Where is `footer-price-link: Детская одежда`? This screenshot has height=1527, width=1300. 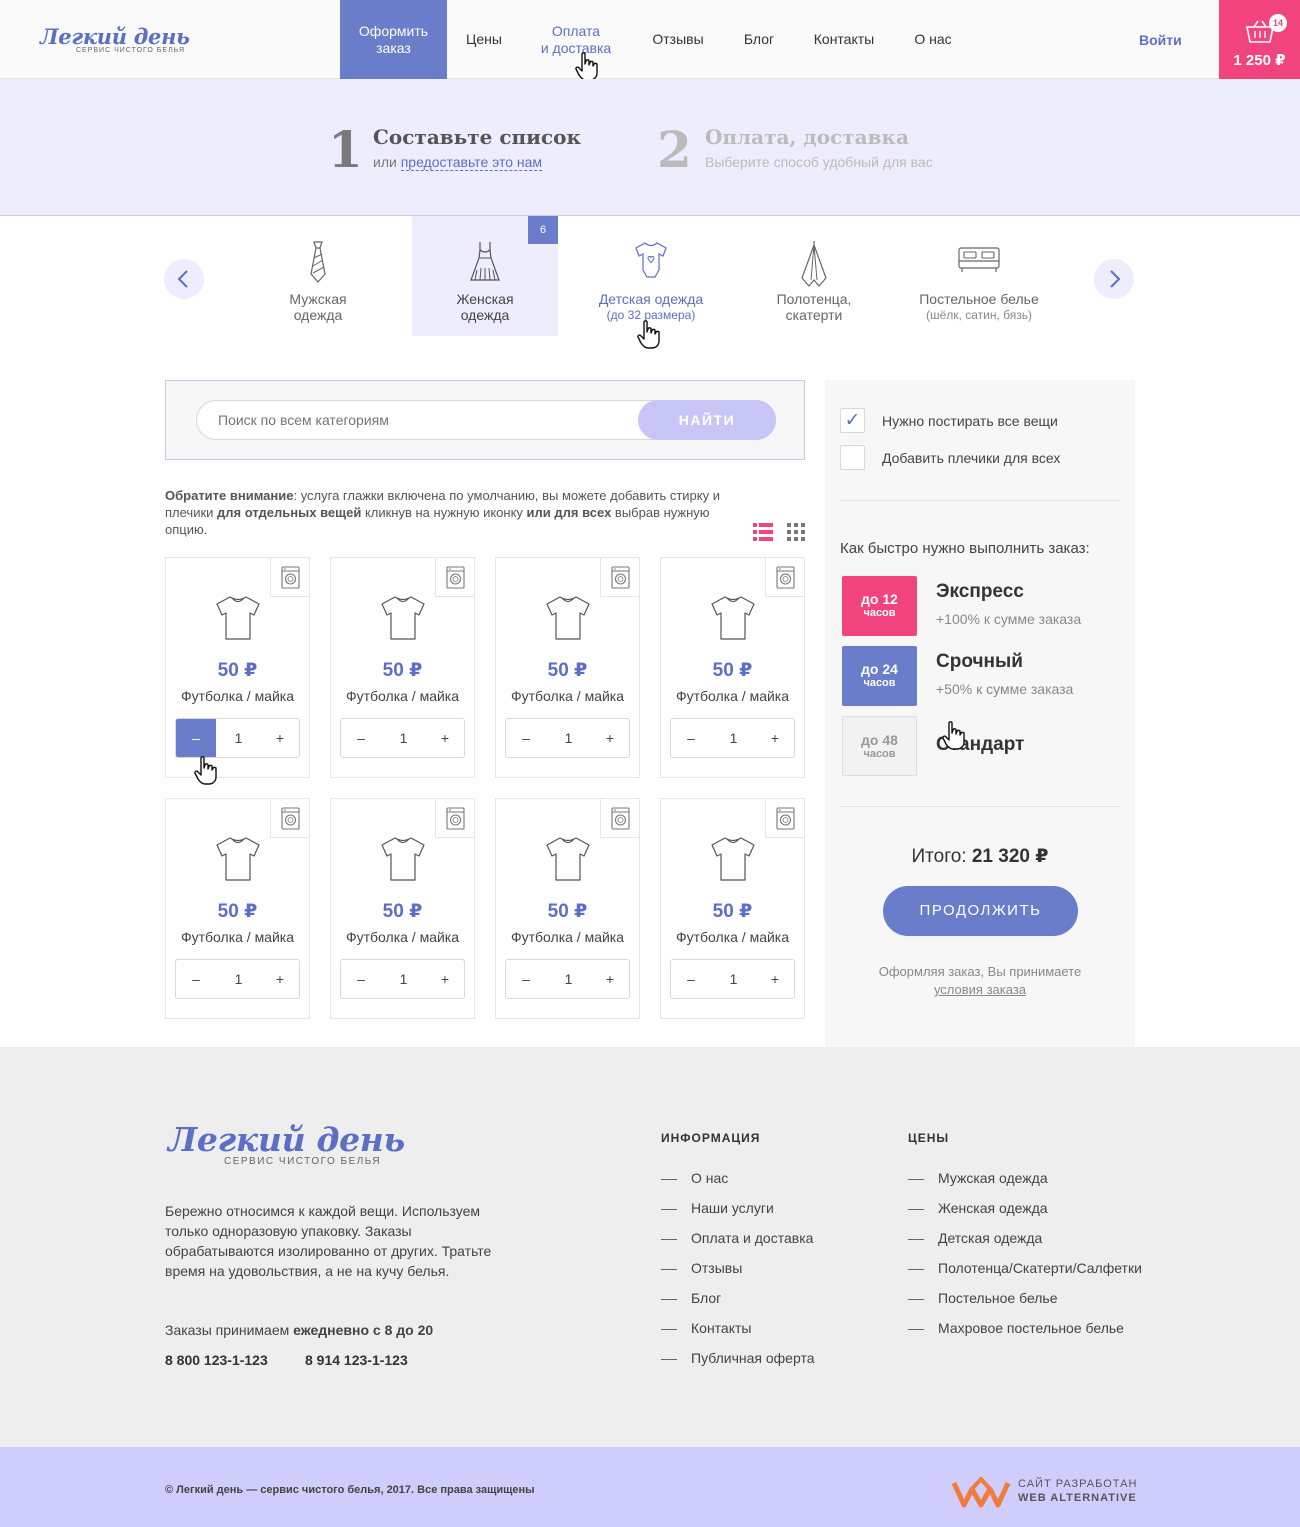 footer-price-link: Детская одежда is located at coordinates (975, 1238).